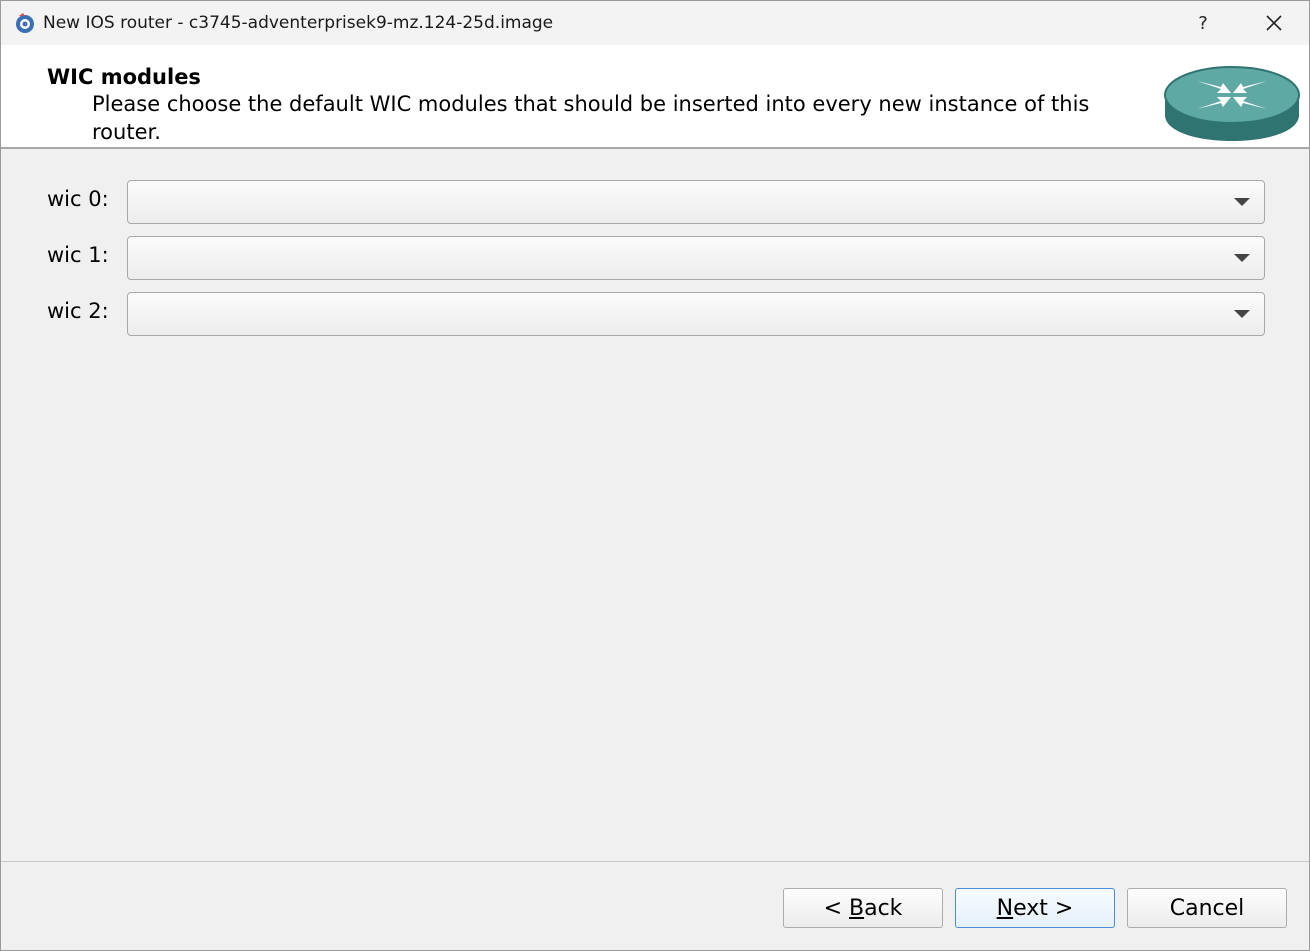 This screenshot has width=1310, height=951. What do you see at coordinates (1207, 908) in the screenshot?
I see `cancel-button: Cancel` at bounding box center [1207, 908].